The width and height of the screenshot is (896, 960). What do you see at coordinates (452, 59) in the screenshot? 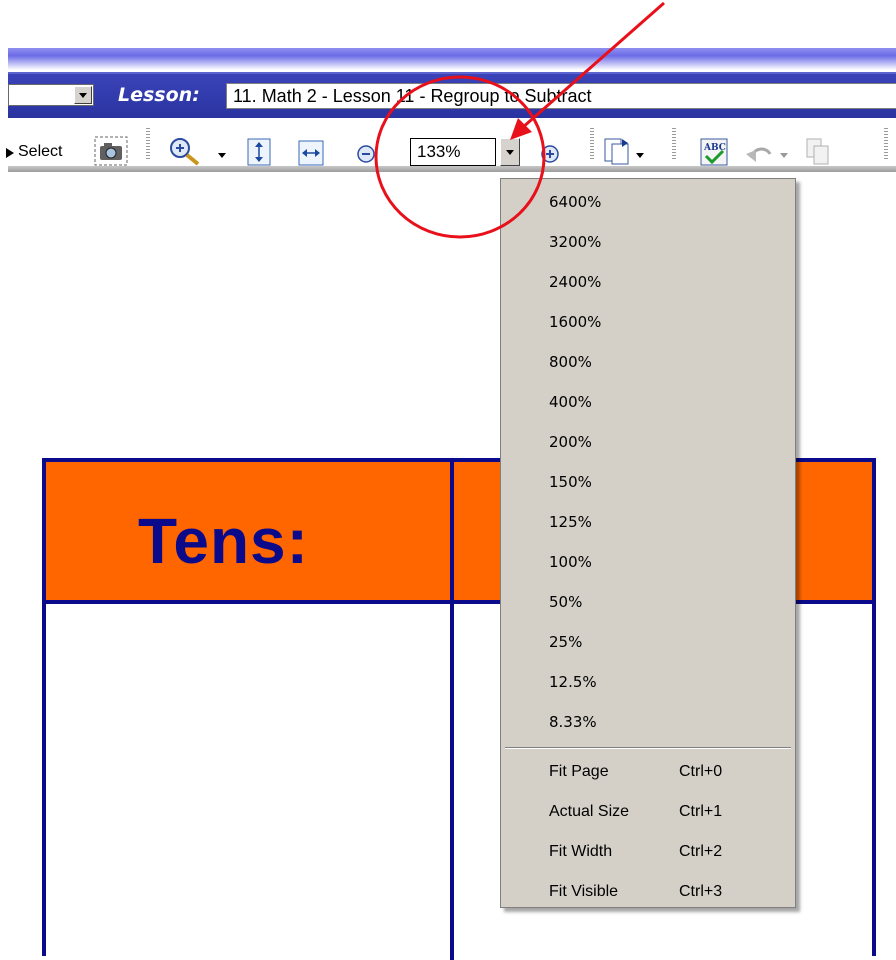
I see `window-title-strip` at bounding box center [452, 59].